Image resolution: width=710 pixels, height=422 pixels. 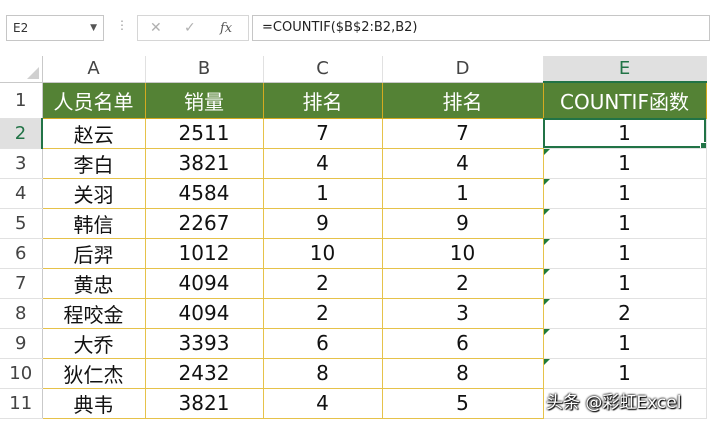 I want to click on cell-value: 2267, so click(x=204, y=223).